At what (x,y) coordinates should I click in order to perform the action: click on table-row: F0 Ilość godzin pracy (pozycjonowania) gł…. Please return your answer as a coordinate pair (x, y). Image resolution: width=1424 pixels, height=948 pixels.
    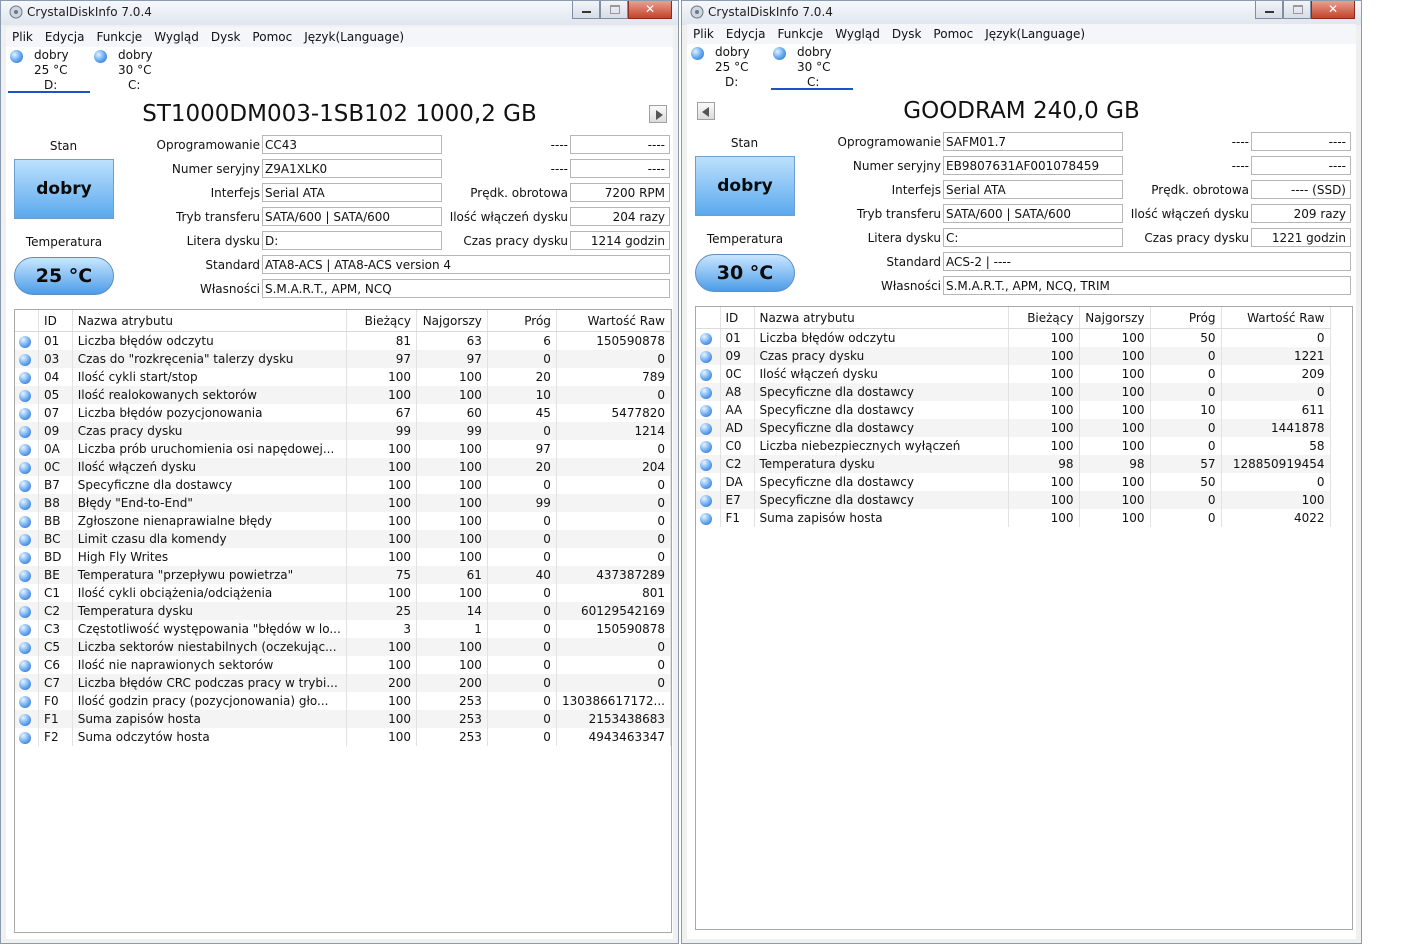
    Looking at the image, I should click on (343, 701).